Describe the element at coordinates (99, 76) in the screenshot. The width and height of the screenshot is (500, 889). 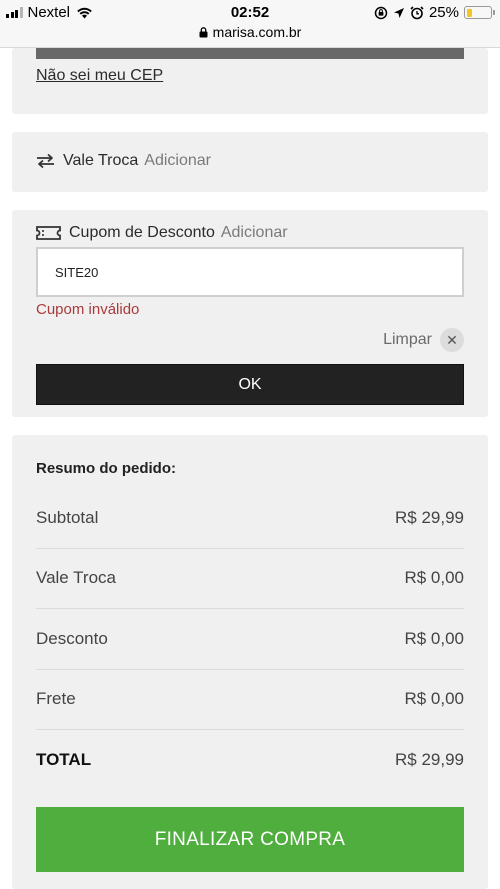
I see `dont-know-cep-link: Não sei meu CEP` at that location.